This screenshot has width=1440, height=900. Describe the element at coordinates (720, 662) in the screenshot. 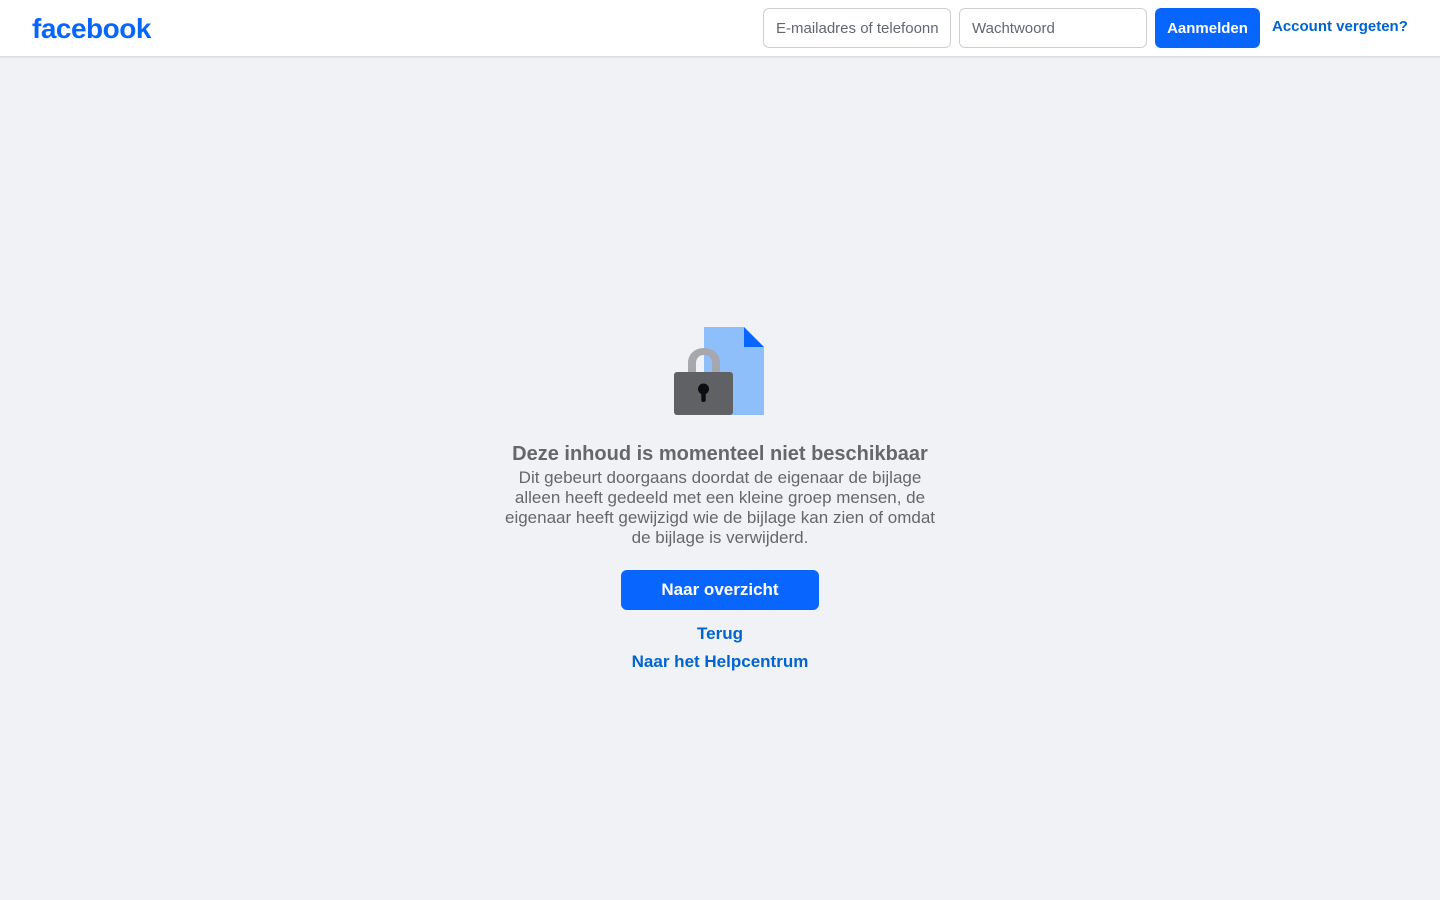

I see `help-center-link: Naar het Helpcentrum` at that location.